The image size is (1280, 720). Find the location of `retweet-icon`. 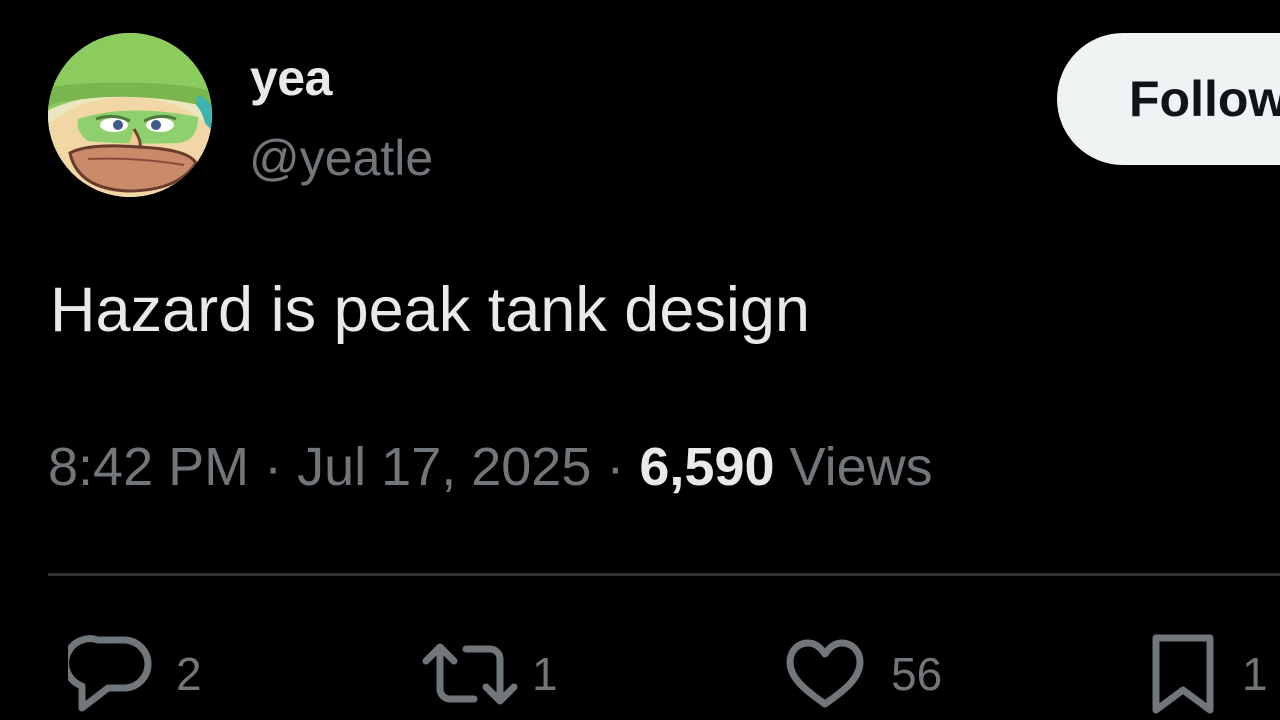

retweet-icon is located at coordinates (470, 674).